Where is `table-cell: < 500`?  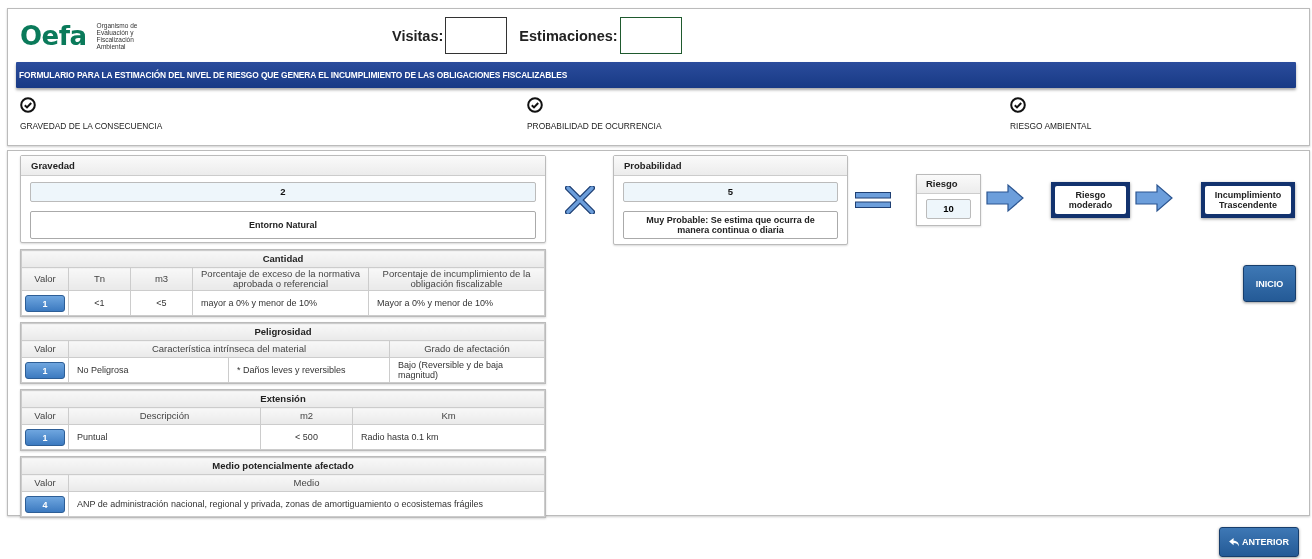 table-cell: < 500 is located at coordinates (306, 437).